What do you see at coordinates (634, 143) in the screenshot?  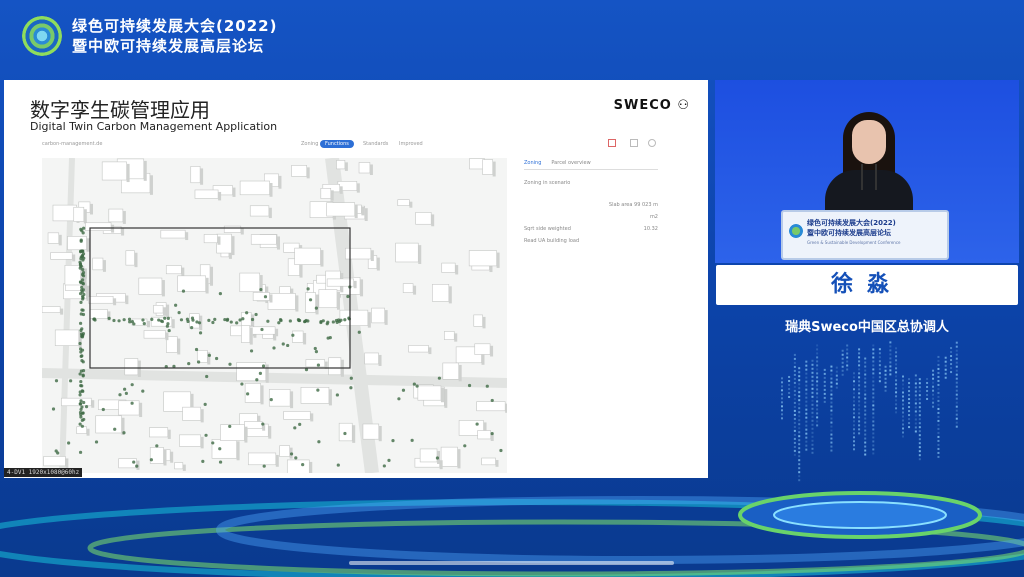 I see `grid-icon` at bounding box center [634, 143].